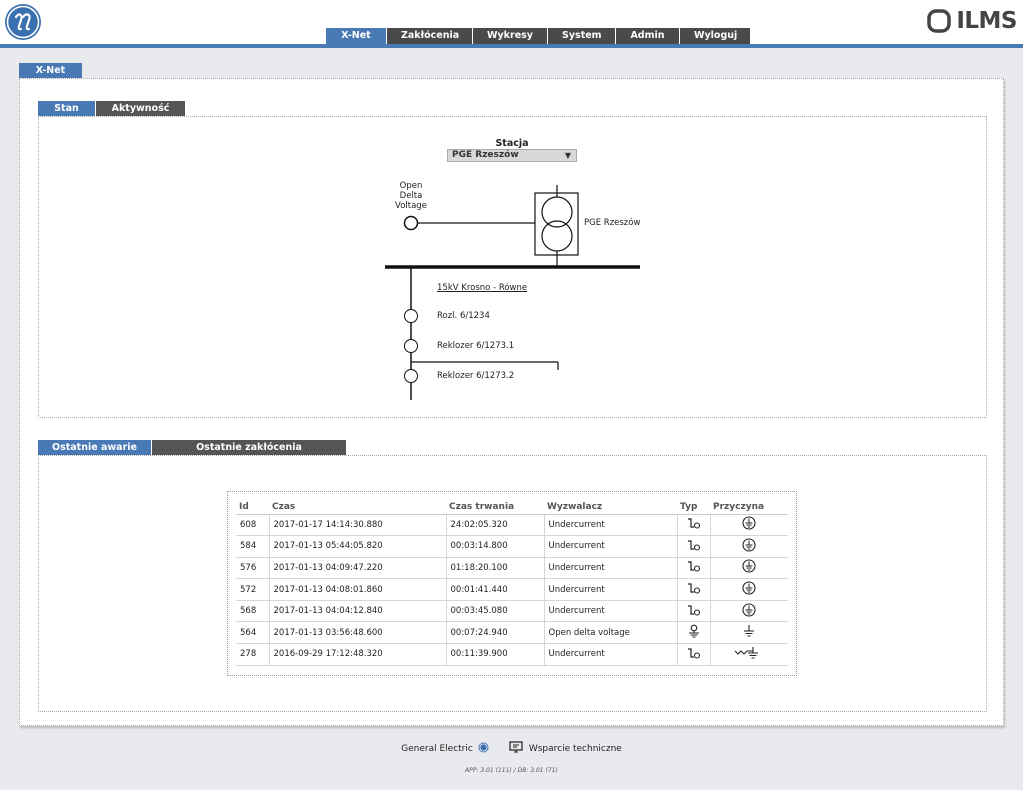  I want to click on footer-support-label: Wsparcie techniczne, so click(575, 748).